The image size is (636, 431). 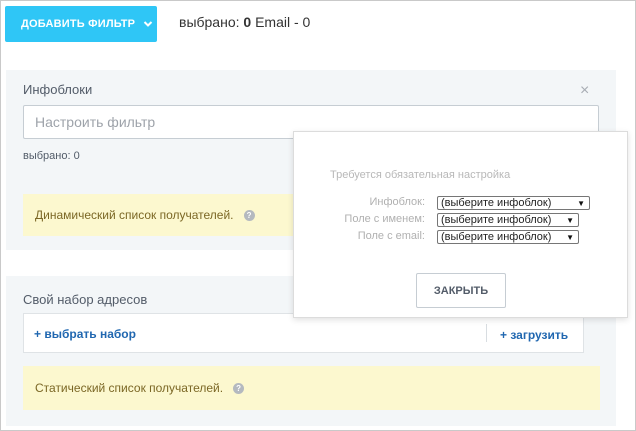 I want to click on add-filter-label: ДОБАВИТЬ ФИЛЬТР, so click(x=78, y=24).